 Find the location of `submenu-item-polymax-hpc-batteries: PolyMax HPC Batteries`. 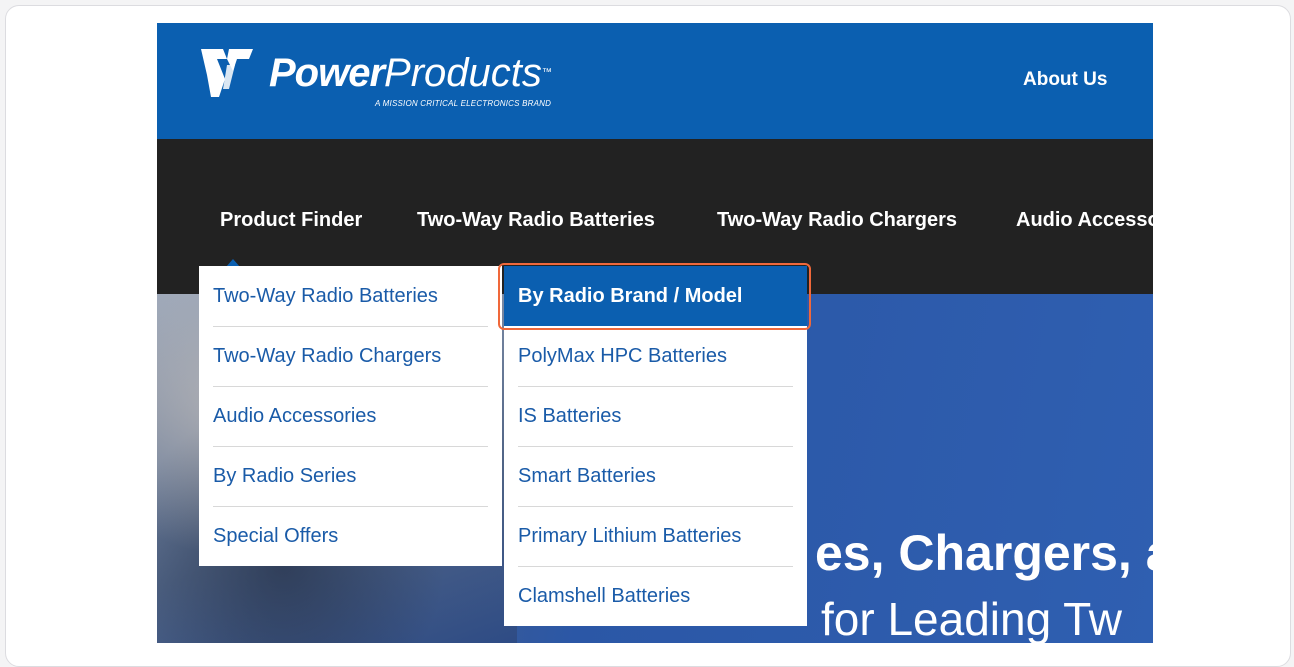

submenu-item-polymax-hpc-batteries: PolyMax HPC Batteries is located at coordinates (655, 356).